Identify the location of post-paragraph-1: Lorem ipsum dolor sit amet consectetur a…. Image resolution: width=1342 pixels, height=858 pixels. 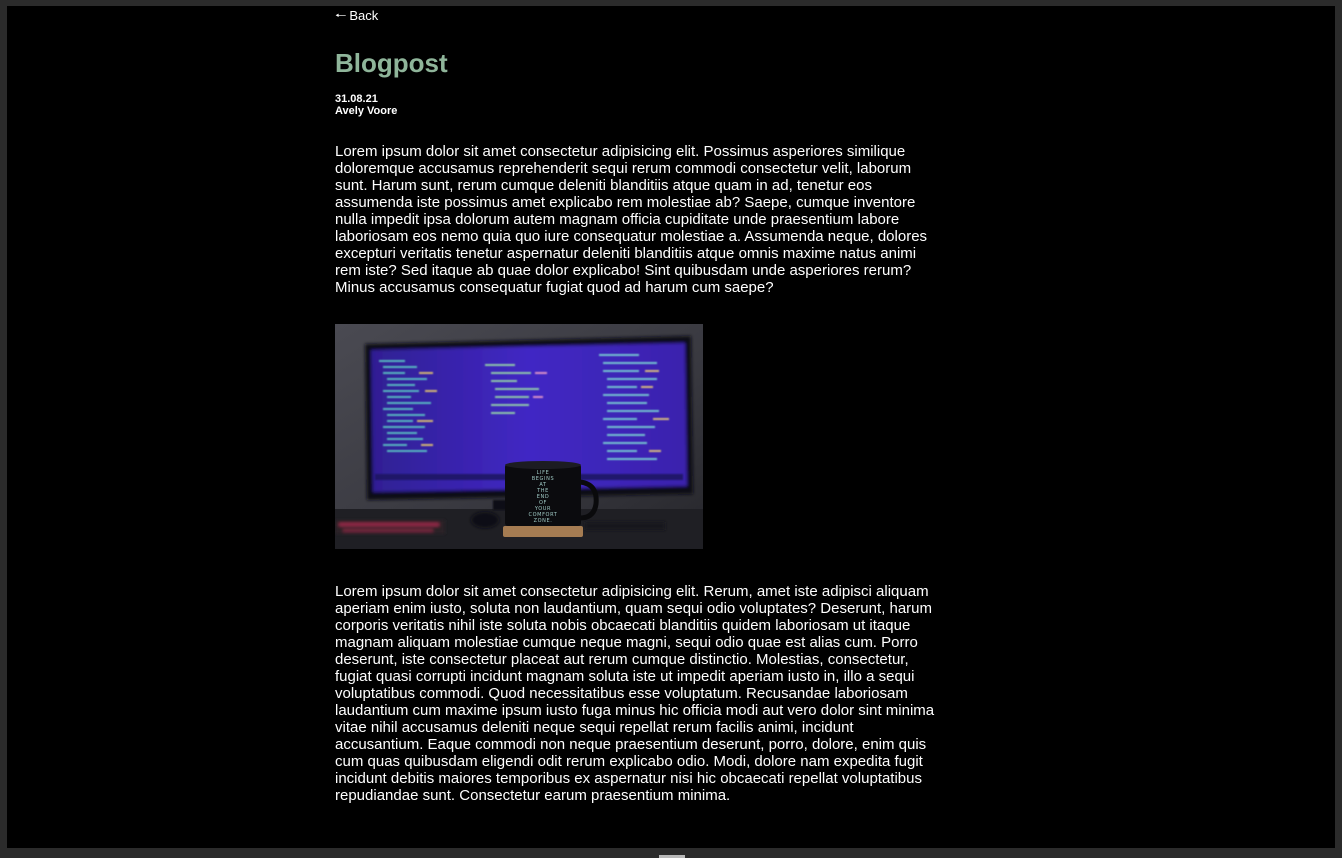
(631, 219).